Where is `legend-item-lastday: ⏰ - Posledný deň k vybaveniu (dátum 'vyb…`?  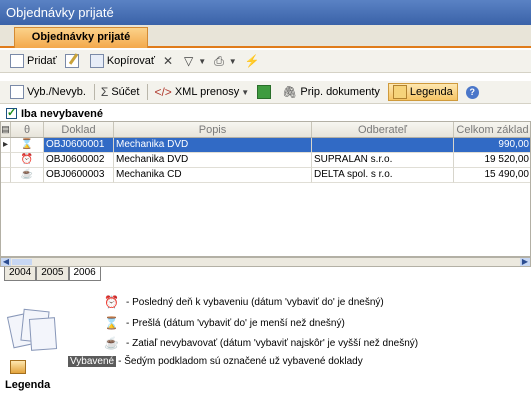
legend-item-lastday: ⏰ - Posledný deň k vybaveniu (dátum 'vyb… is located at coordinates (244, 302).